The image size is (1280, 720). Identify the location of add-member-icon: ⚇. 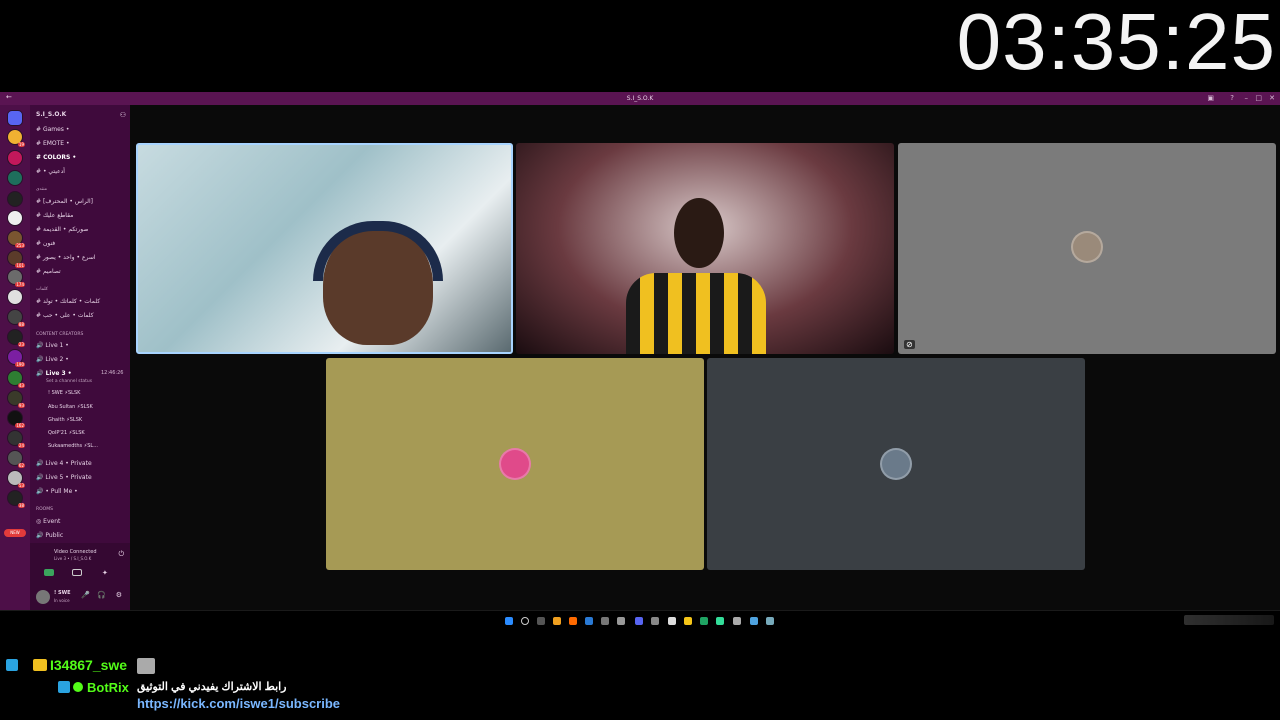
(123, 115).